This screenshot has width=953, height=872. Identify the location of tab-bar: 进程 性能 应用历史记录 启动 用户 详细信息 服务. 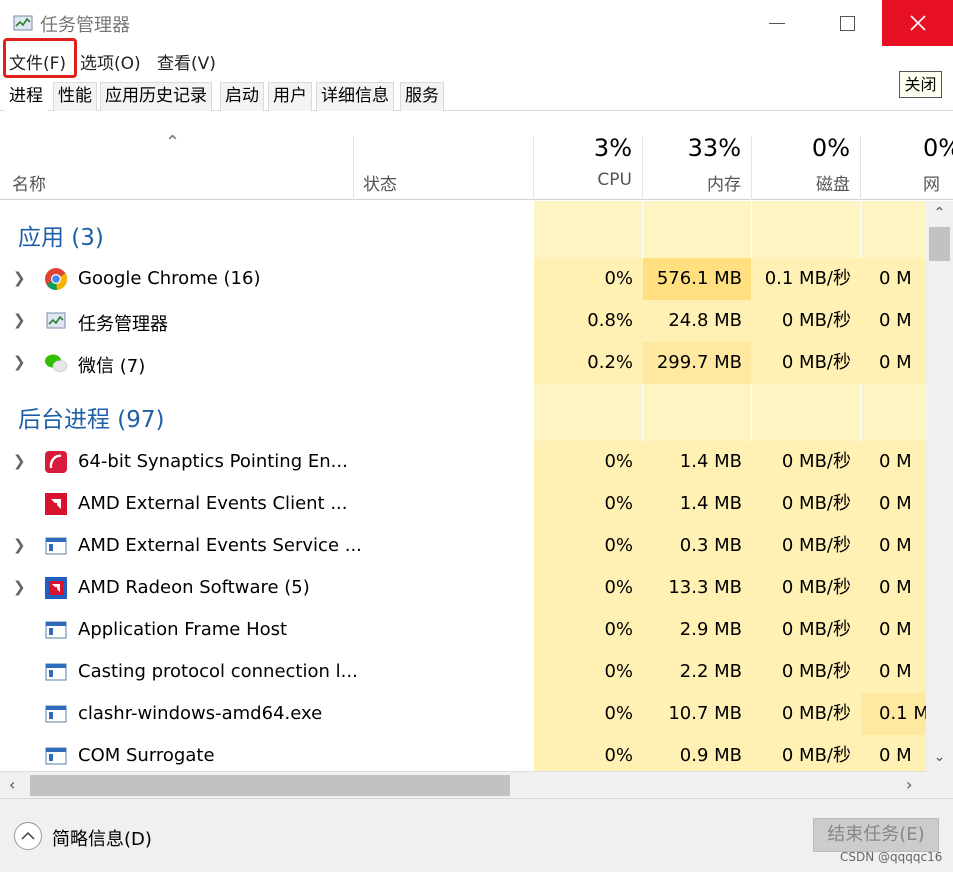
(476, 96).